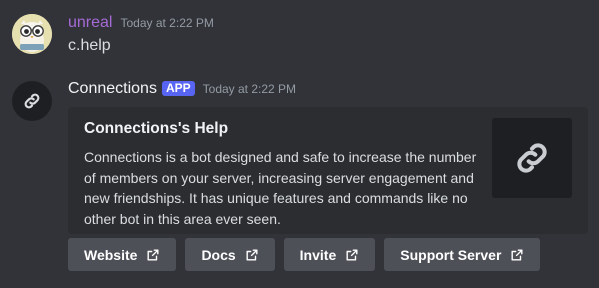  I want to click on embed-thumbnail, so click(532, 158).